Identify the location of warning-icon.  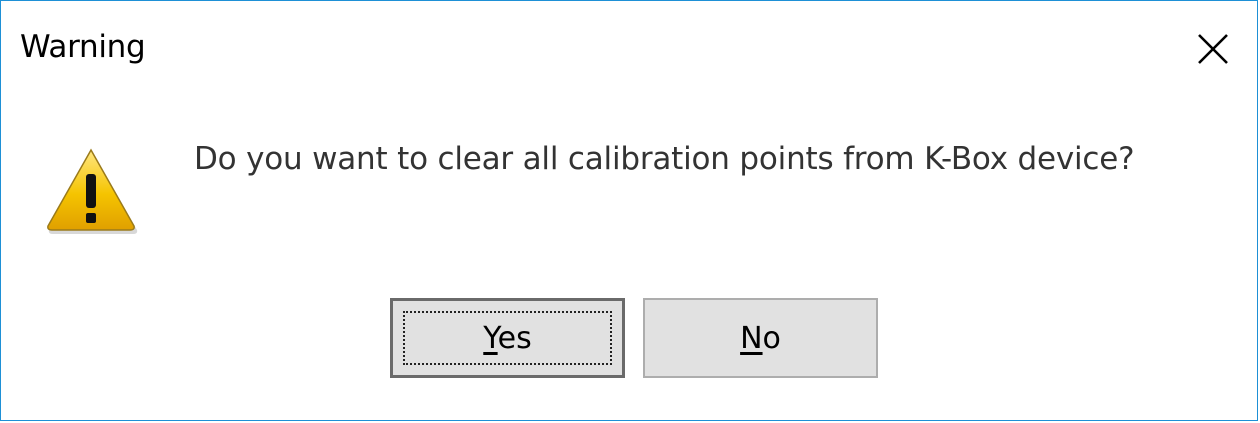
(91, 191).